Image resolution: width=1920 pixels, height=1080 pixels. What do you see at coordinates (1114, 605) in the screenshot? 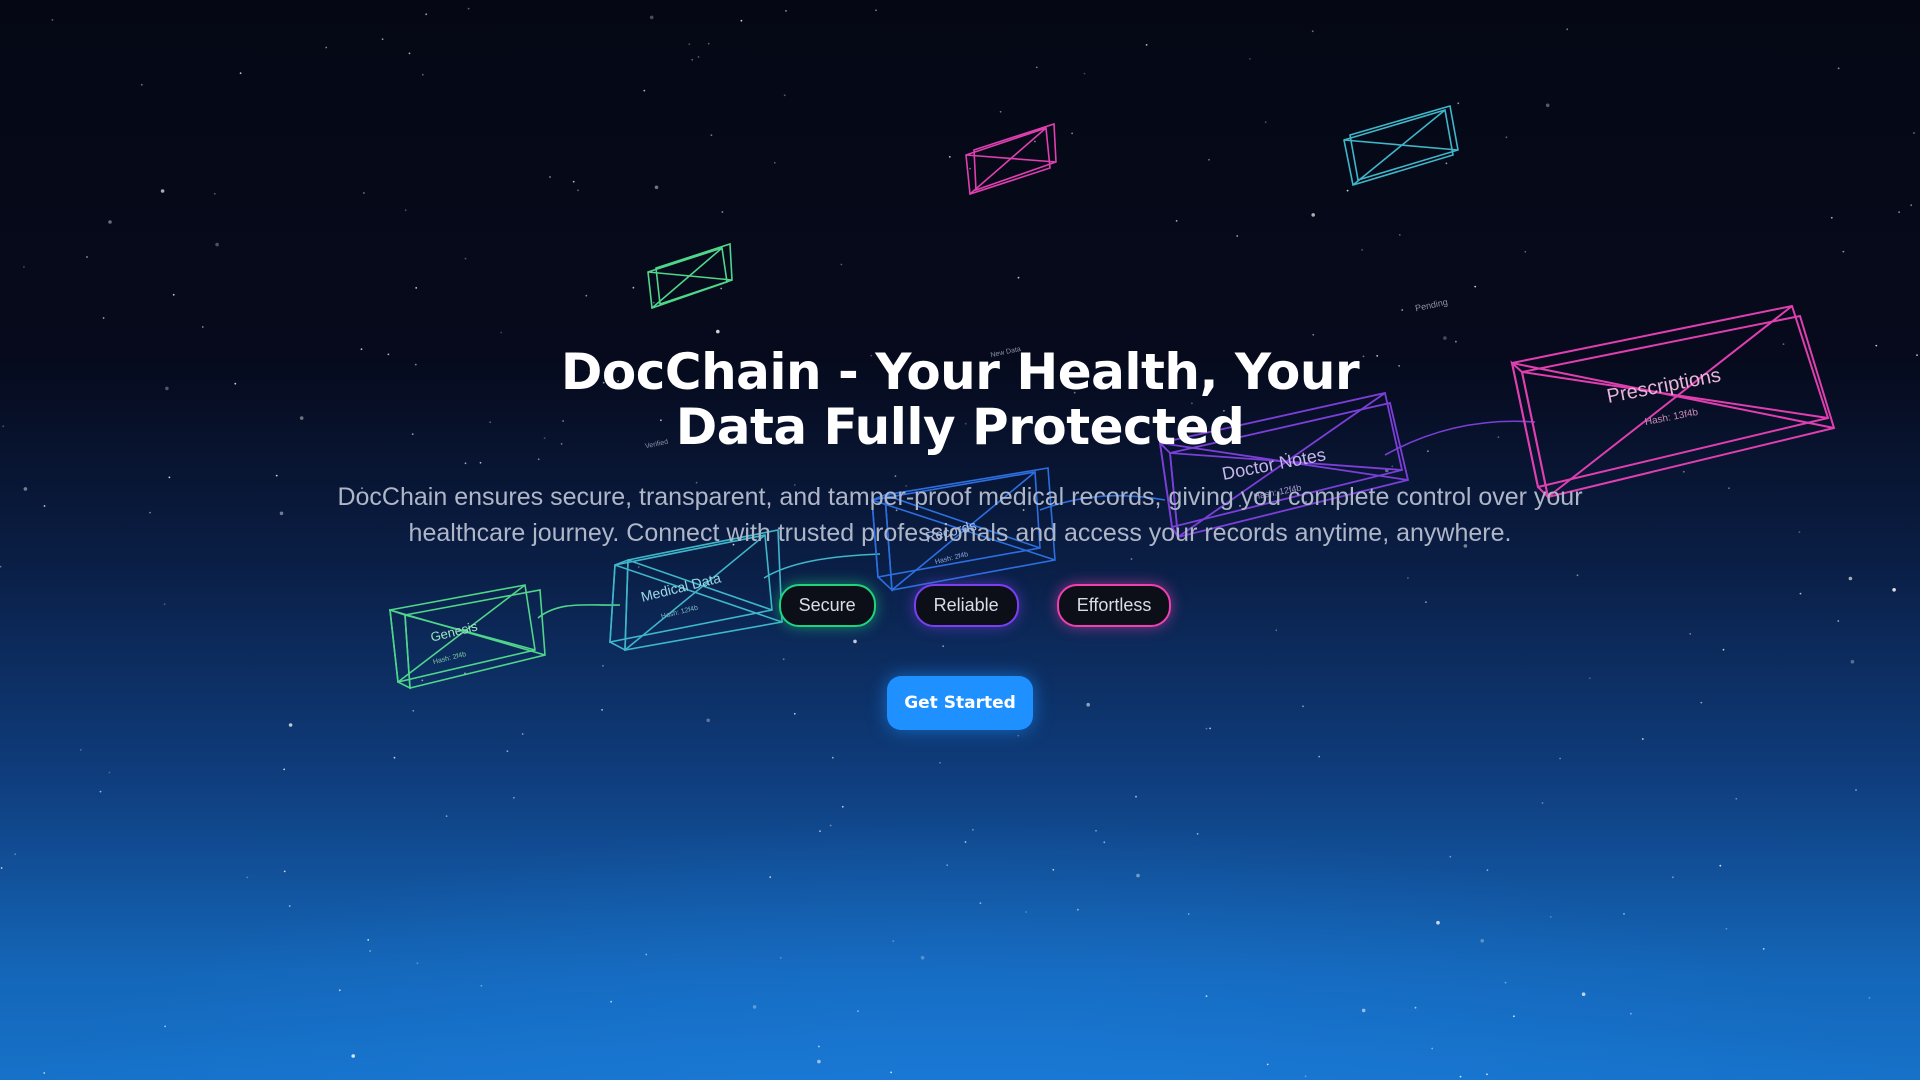
I see `tag-effortless: Effortless` at bounding box center [1114, 605].